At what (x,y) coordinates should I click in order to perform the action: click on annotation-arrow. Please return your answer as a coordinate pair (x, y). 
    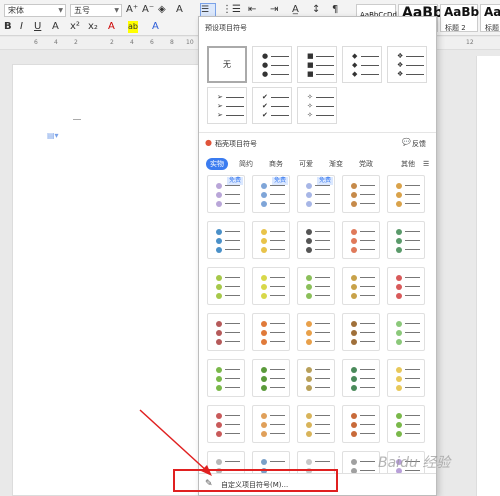
    Looking at the image, I should click on (175, 442).